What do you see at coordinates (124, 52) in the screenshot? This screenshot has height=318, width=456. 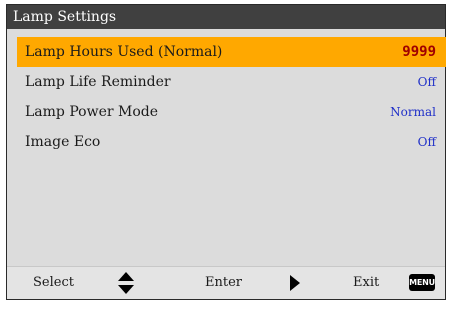 I see `menu-item-label: Lamp Hours Used (Normal)` at bounding box center [124, 52].